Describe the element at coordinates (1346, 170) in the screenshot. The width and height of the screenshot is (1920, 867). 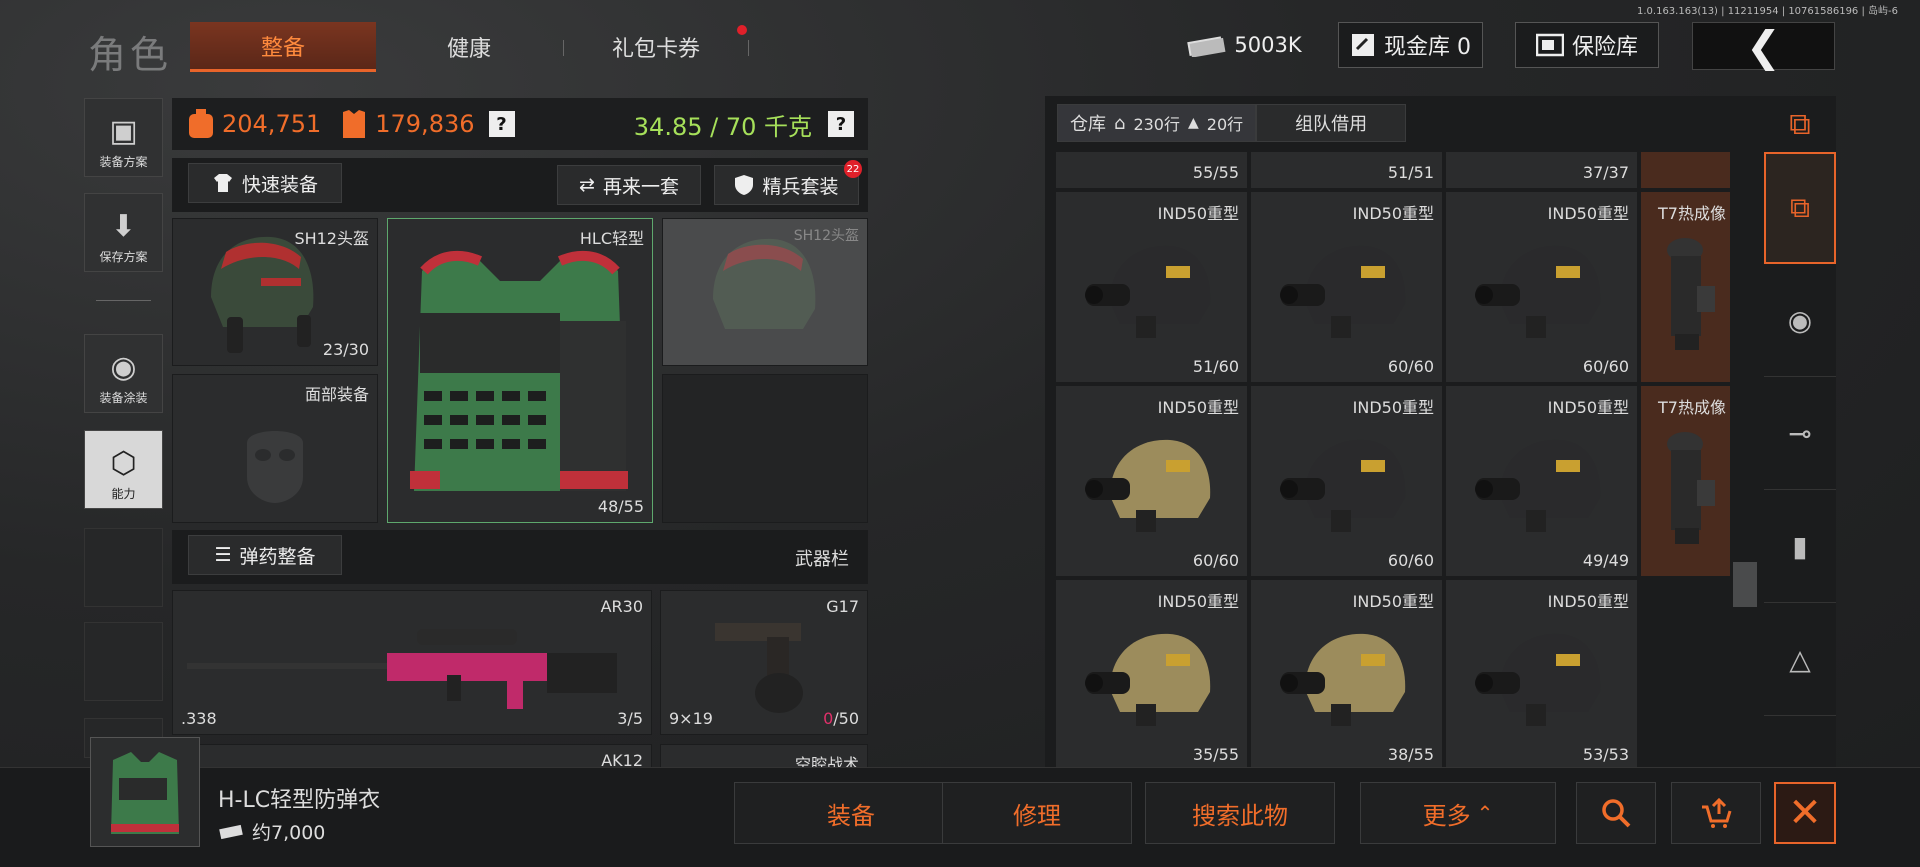
I see `inventory-cell: 51/51` at that location.